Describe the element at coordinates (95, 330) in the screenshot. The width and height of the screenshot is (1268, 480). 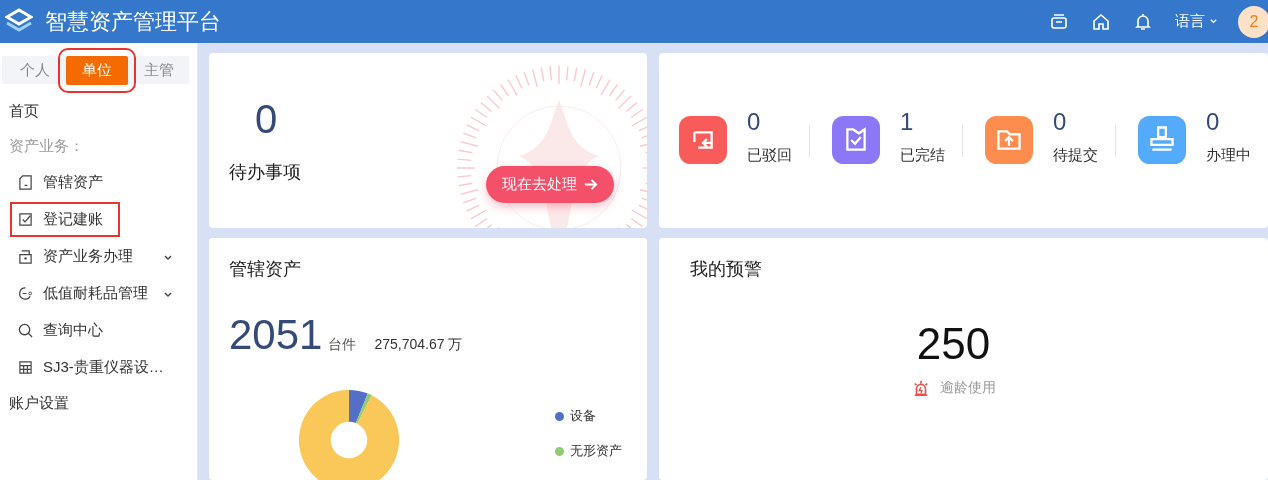
I see `menu-item: 查询中心` at that location.